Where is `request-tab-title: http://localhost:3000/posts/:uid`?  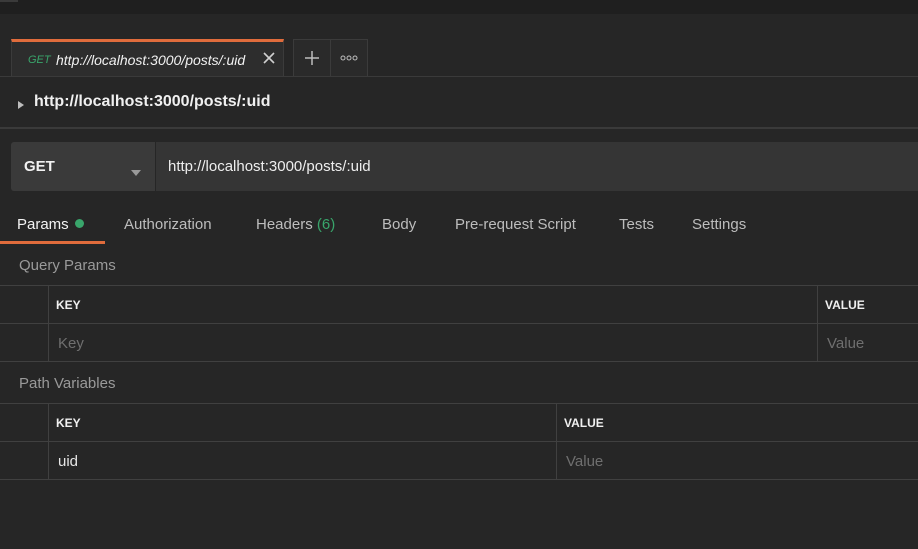 request-tab-title: http://localhost:3000/posts/:uid is located at coordinates (151, 60).